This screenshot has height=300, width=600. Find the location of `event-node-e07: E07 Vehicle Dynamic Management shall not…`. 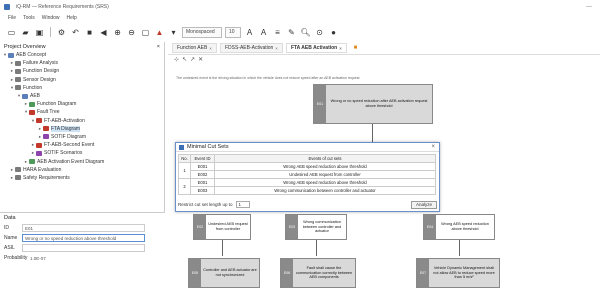

event-node-e07: E07 Vehicle Dynamic Management shall not… is located at coordinates (458, 273).